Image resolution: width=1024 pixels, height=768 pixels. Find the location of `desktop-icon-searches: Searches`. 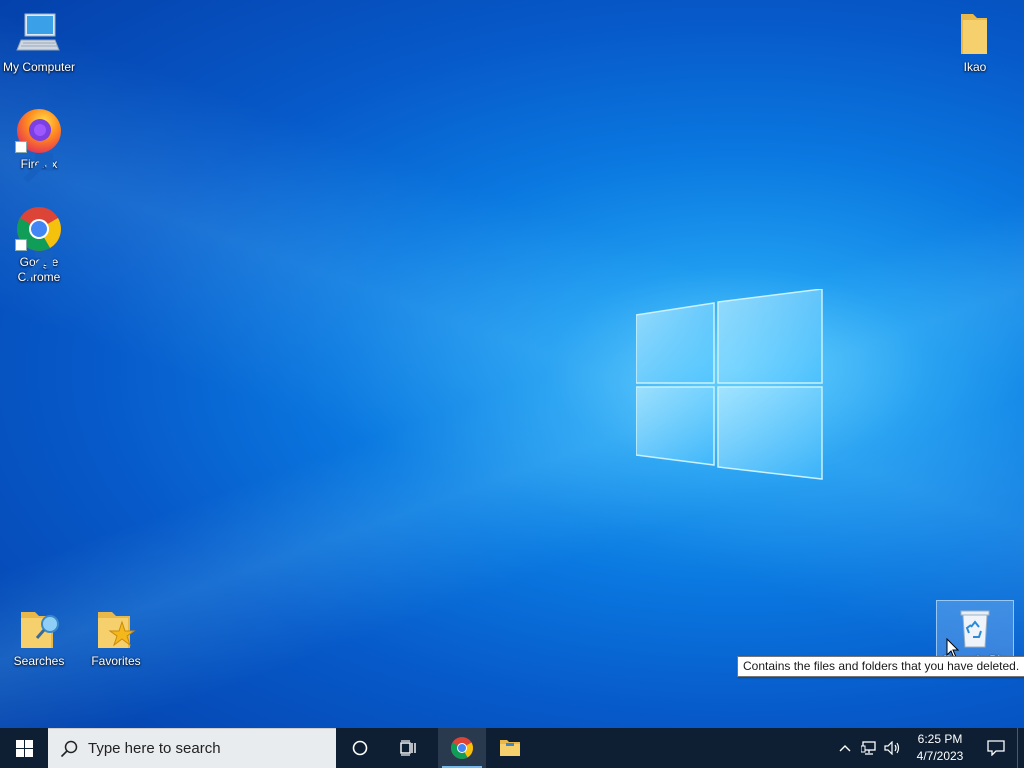

desktop-icon-searches: Searches is located at coordinates (39, 636).